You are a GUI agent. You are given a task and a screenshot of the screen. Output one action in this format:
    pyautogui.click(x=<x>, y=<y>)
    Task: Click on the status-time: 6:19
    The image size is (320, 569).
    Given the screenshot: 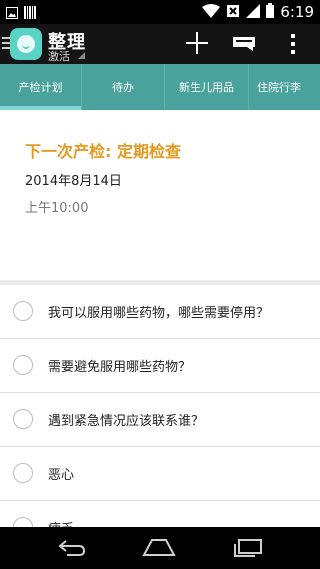 What is the action you would take?
    pyautogui.click(x=297, y=12)
    